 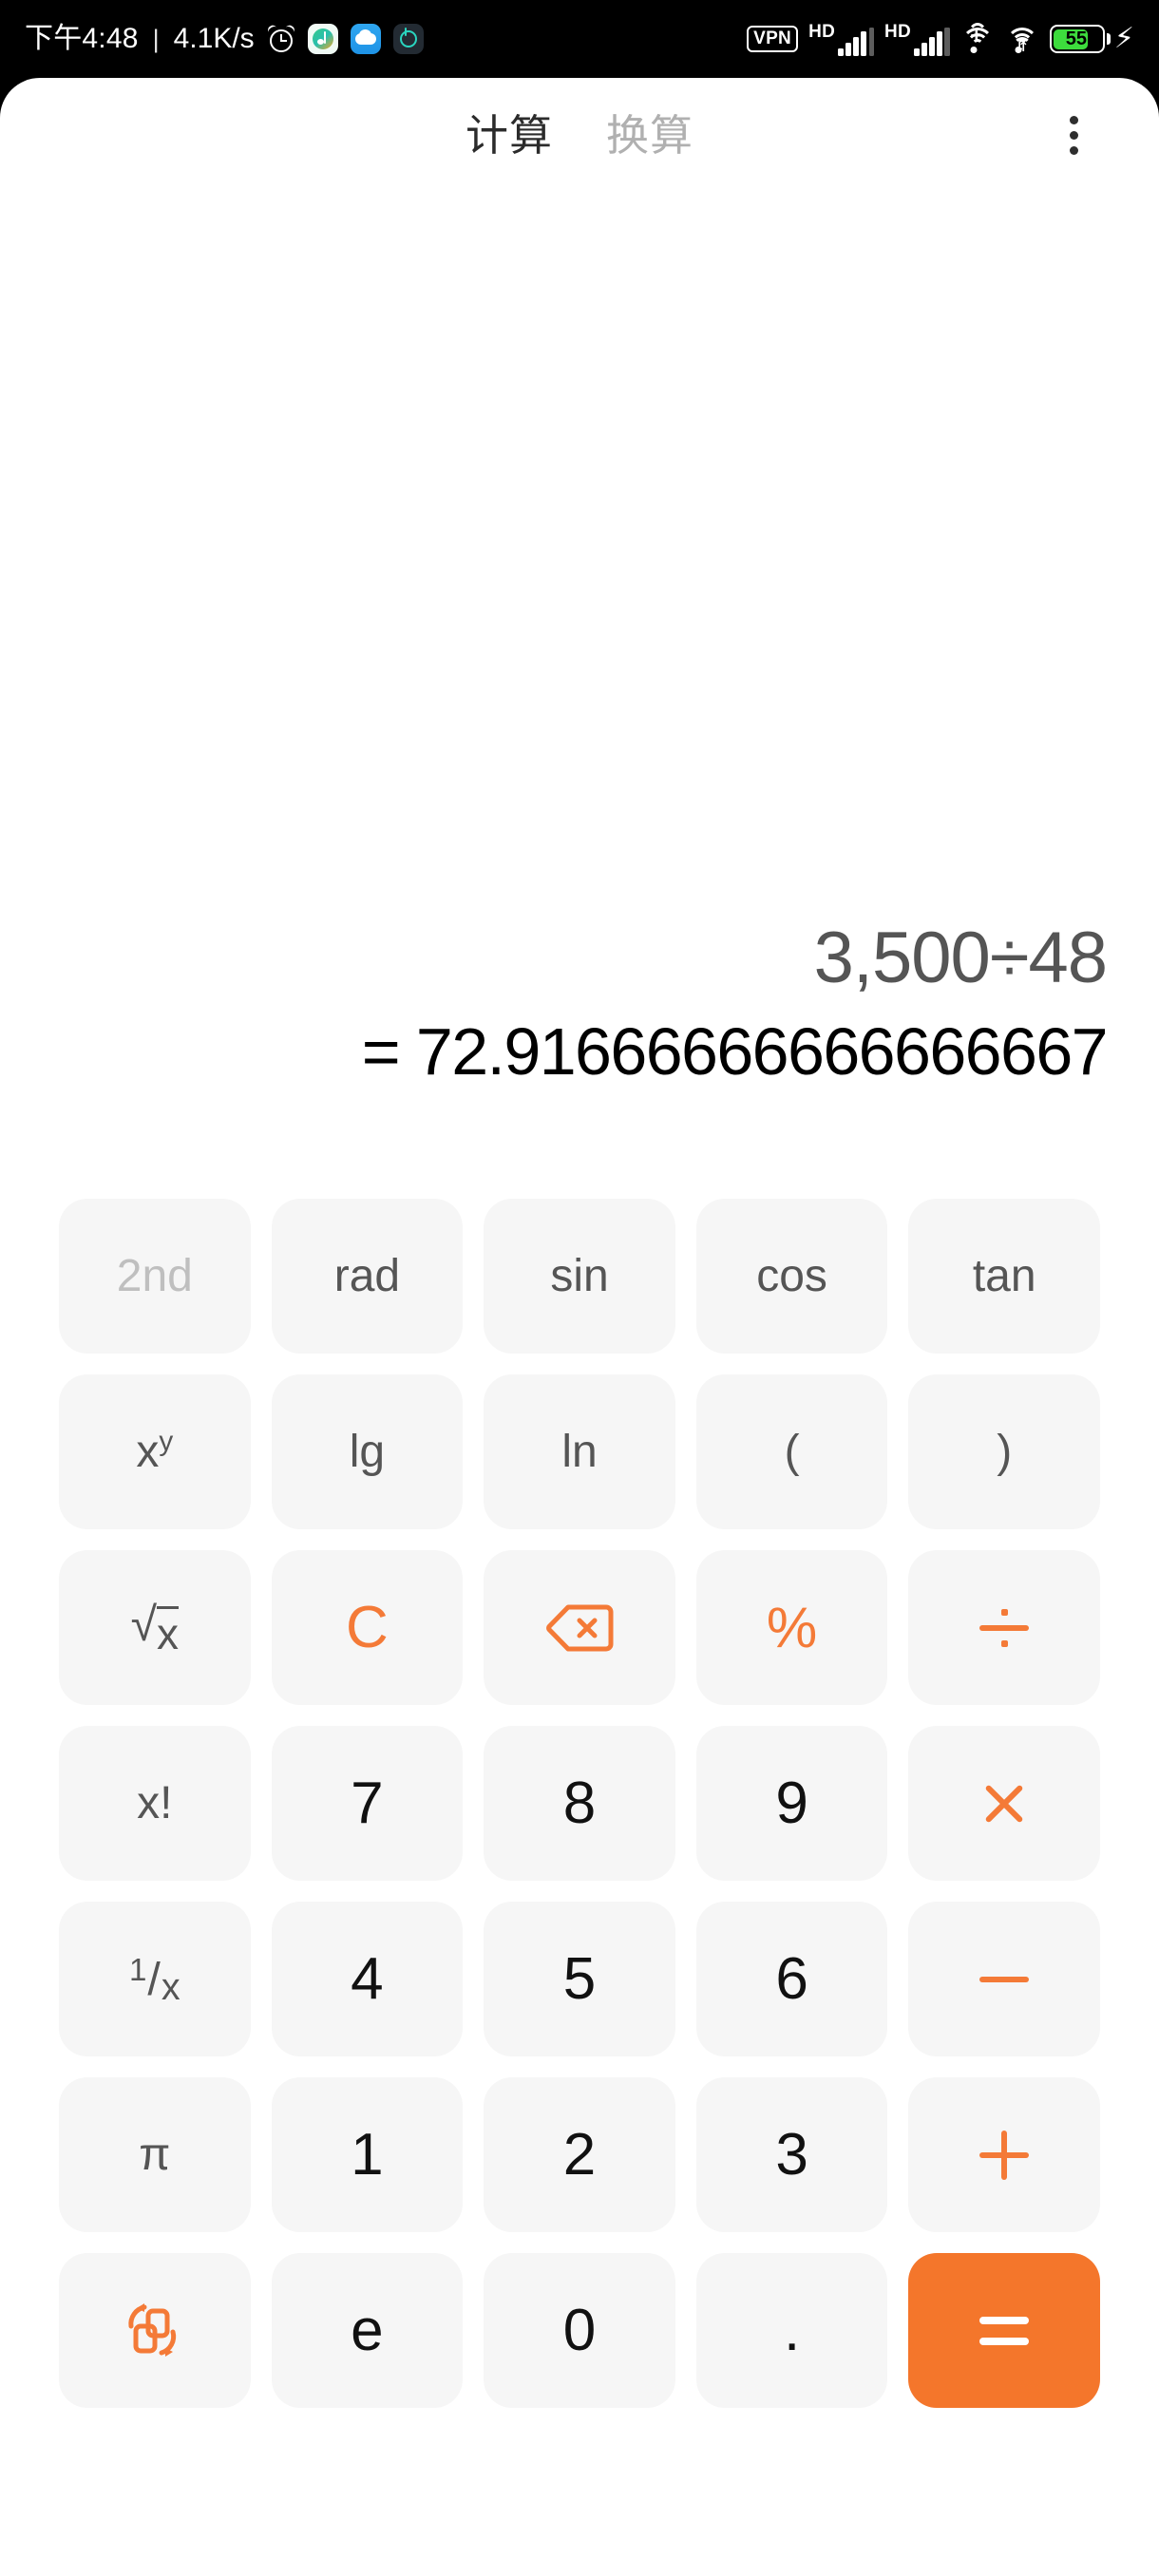 What do you see at coordinates (155, 1979) in the screenshot?
I see `key-reciprocal: 1/x` at bounding box center [155, 1979].